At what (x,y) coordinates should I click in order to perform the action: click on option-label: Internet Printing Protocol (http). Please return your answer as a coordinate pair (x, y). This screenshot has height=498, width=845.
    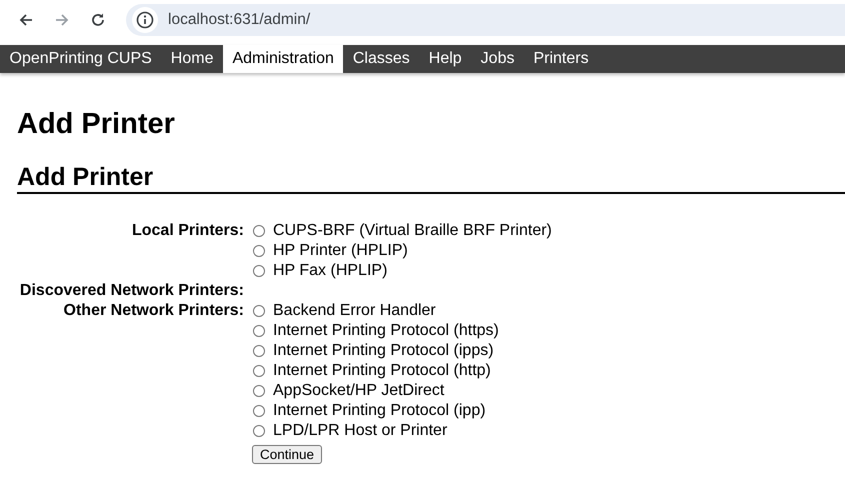
    Looking at the image, I should click on (382, 371).